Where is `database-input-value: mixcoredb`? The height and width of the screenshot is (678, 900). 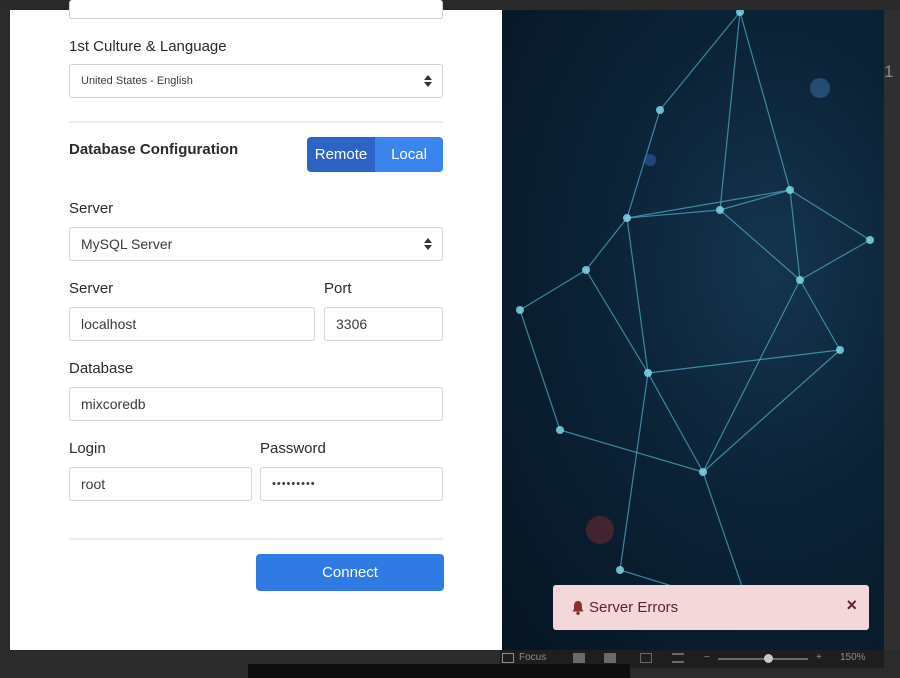 database-input-value: mixcoredb is located at coordinates (113, 404).